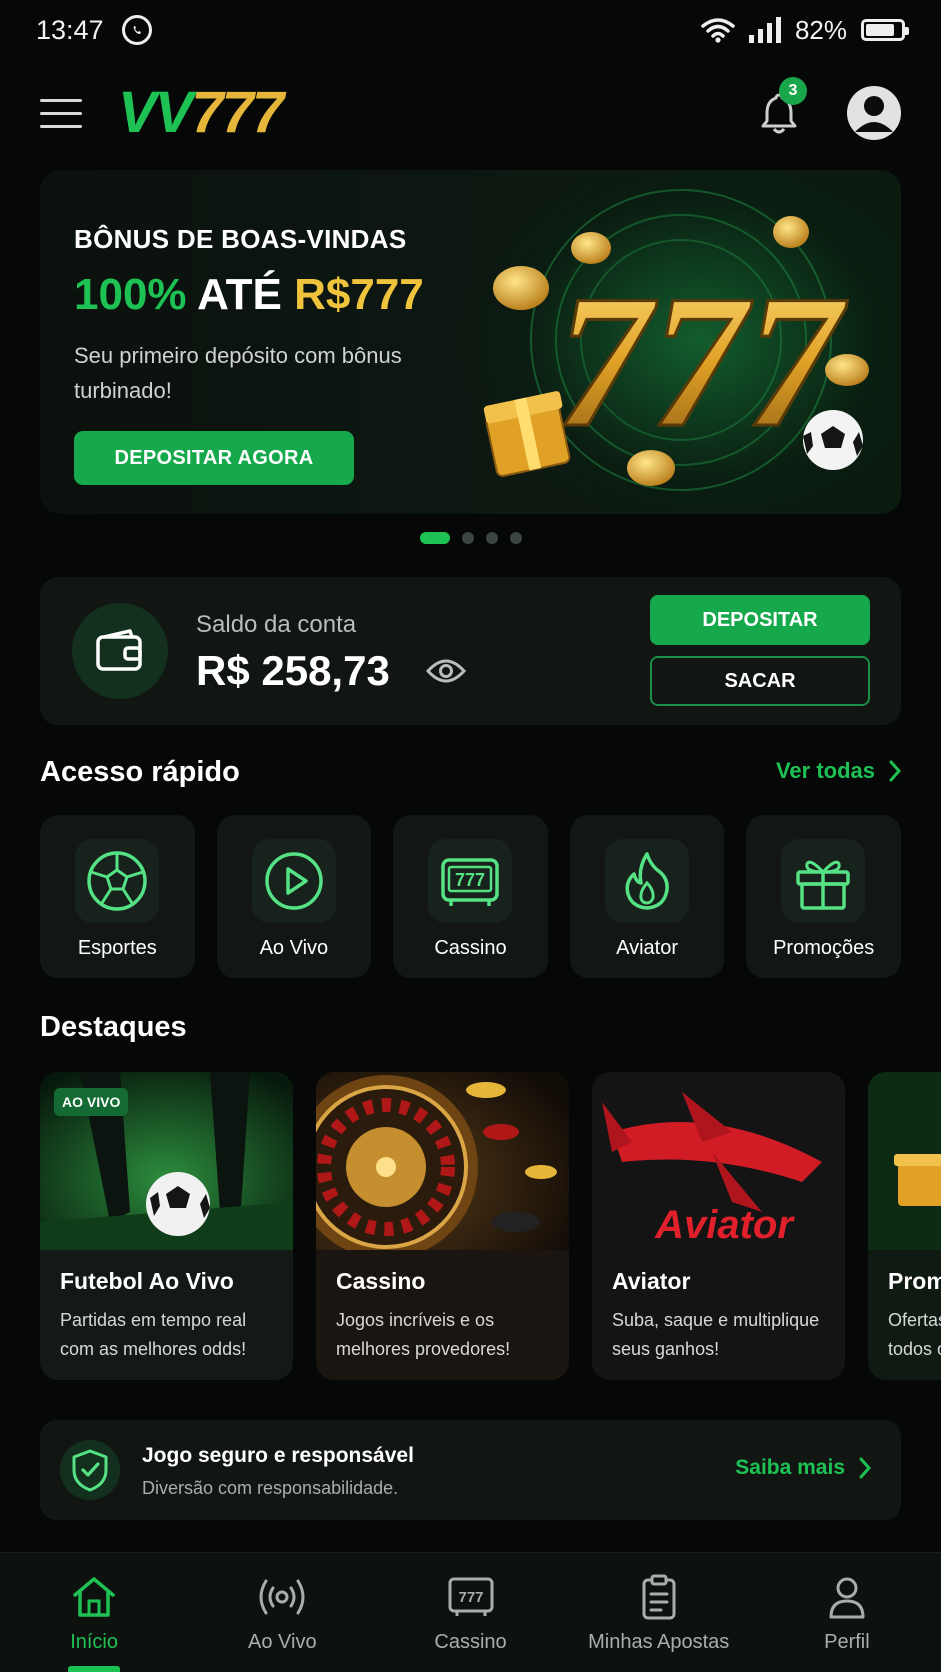 Image resolution: width=941 pixels, height=1672 pixels. I want to click on battery-percent: 82%, so click(820, 29).